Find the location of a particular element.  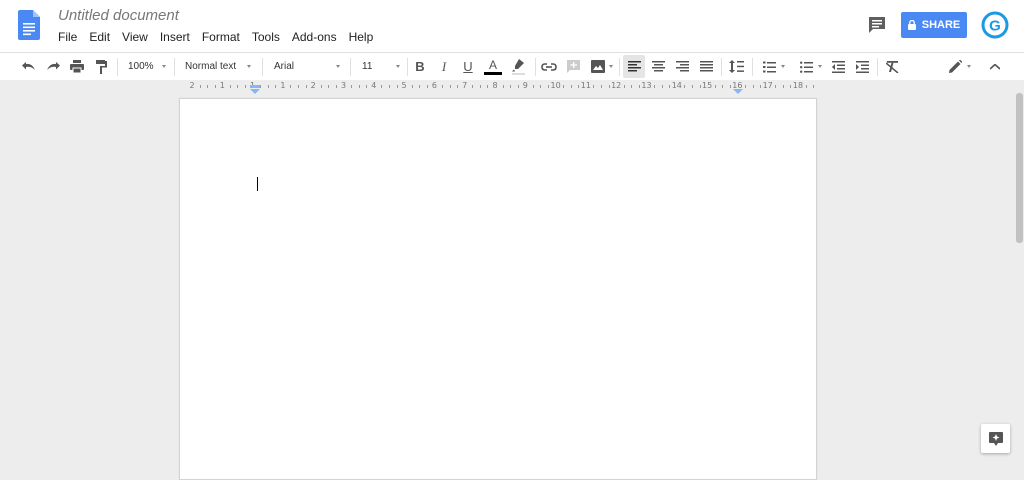

align-right-icon is located at coordinates (682, 66).